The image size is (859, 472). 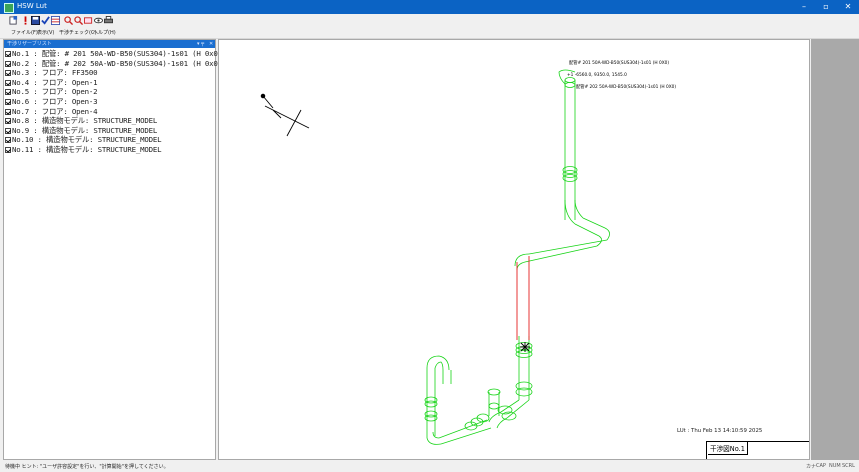 I want to click on window-title: HSW Lut, so click(x=32, y=6).